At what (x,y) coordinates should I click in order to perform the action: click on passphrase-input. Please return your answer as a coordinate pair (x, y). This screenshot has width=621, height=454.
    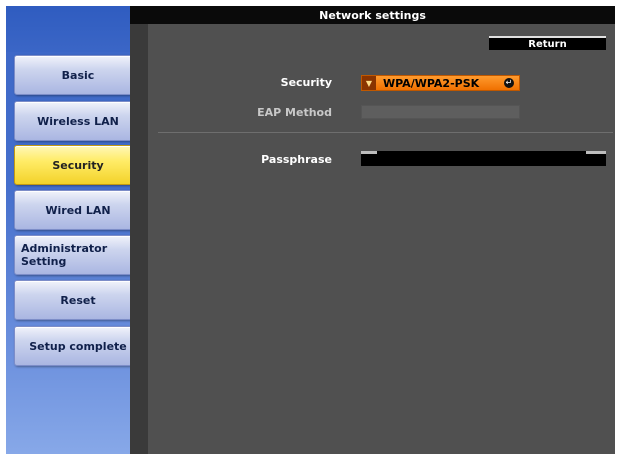
    Looking at the image, I should click on (483, 158).